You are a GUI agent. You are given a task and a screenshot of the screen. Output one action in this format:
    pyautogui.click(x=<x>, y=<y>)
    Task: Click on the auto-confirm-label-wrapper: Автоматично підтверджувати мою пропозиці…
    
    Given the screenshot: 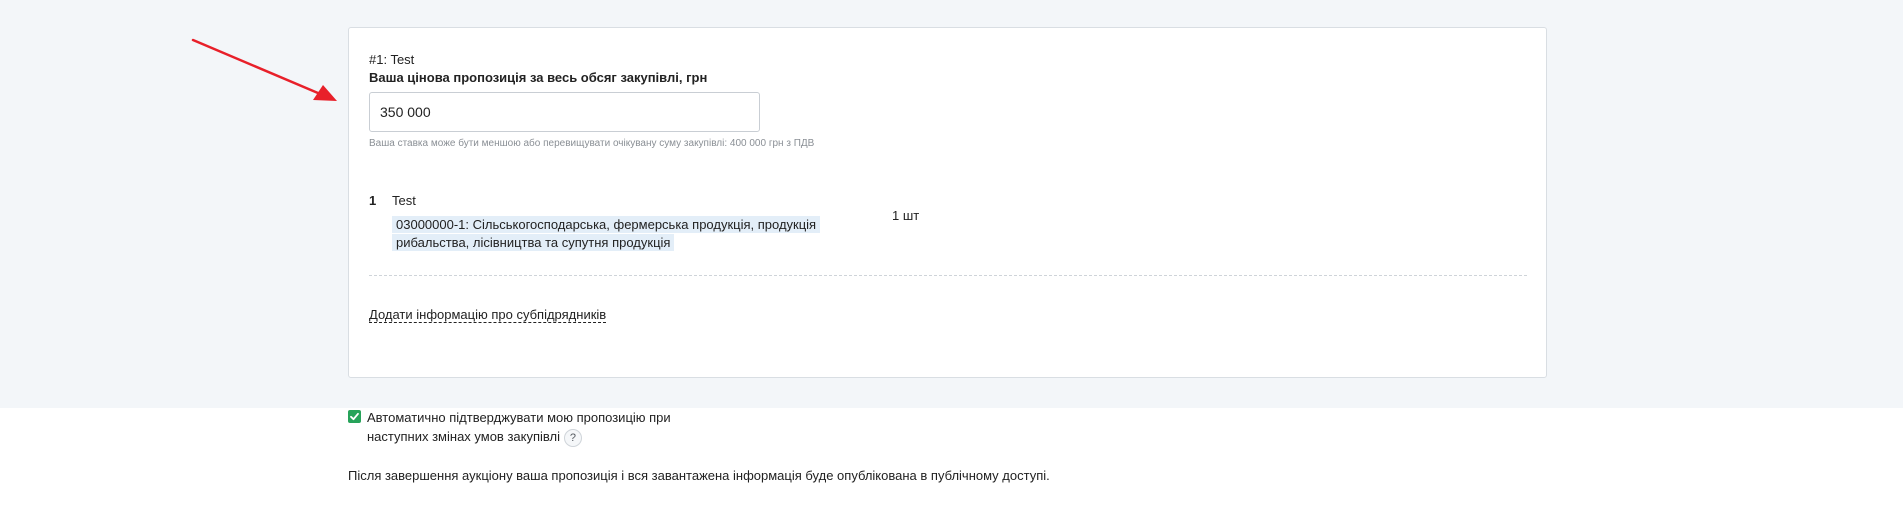 What is the action you would take?
    pyautogui.click(x=532, y=427)
    